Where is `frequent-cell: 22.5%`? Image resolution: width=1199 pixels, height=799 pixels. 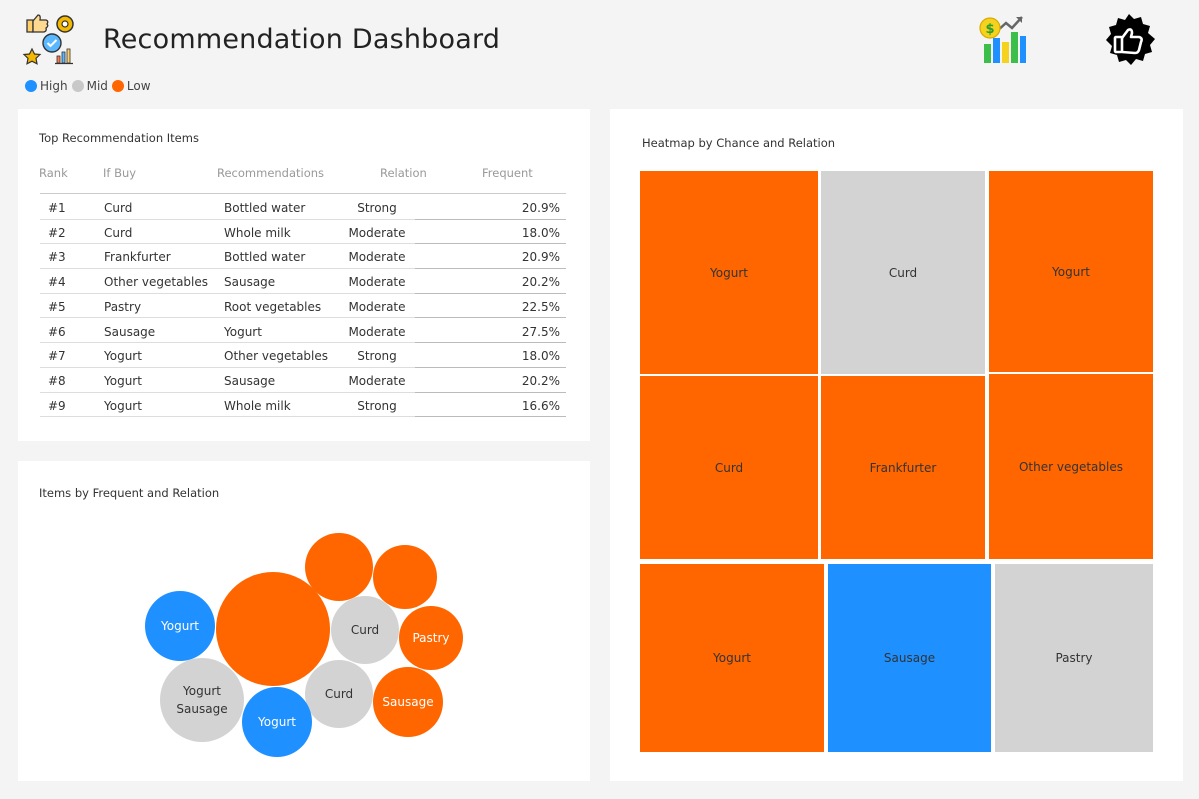
frequent-cell: 22.5% is located at coordinates (540, 306).